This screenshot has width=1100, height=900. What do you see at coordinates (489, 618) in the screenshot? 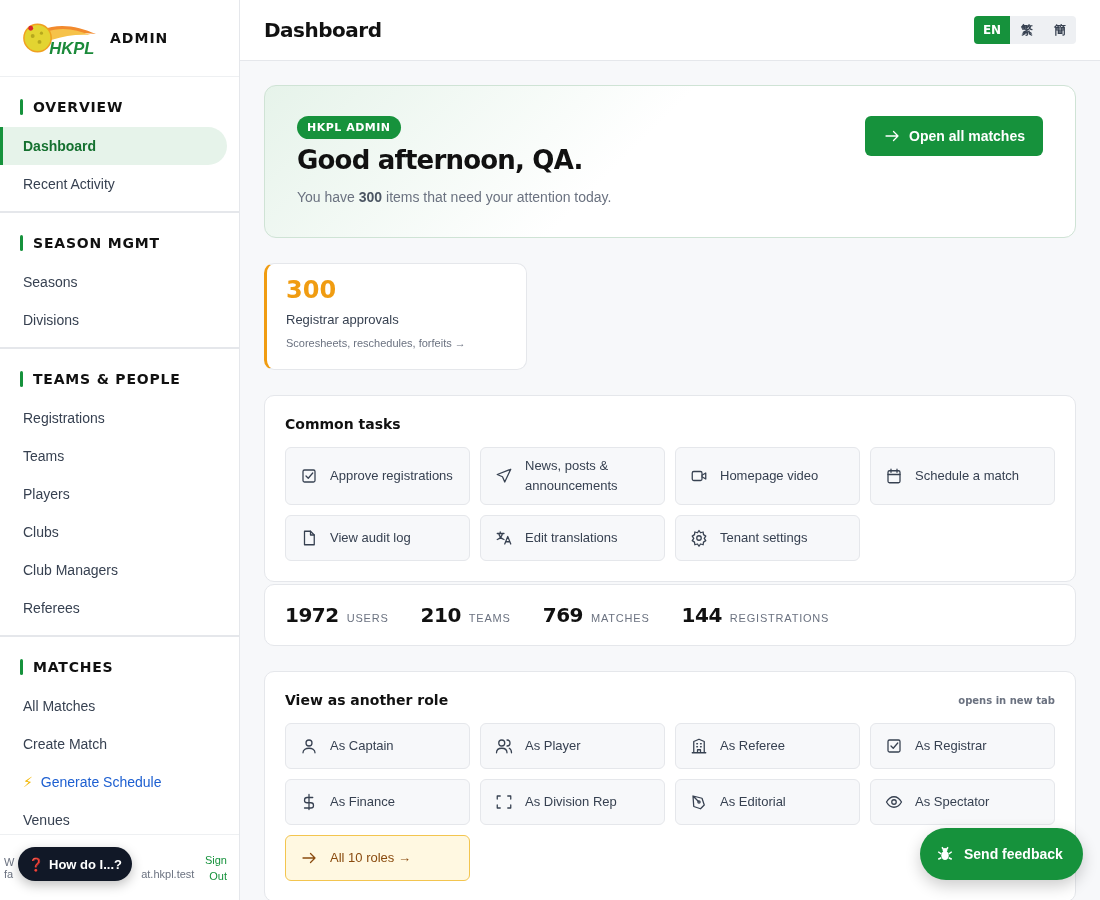
I see `stat-label: TEAMS` at bounding box center [489, 618].